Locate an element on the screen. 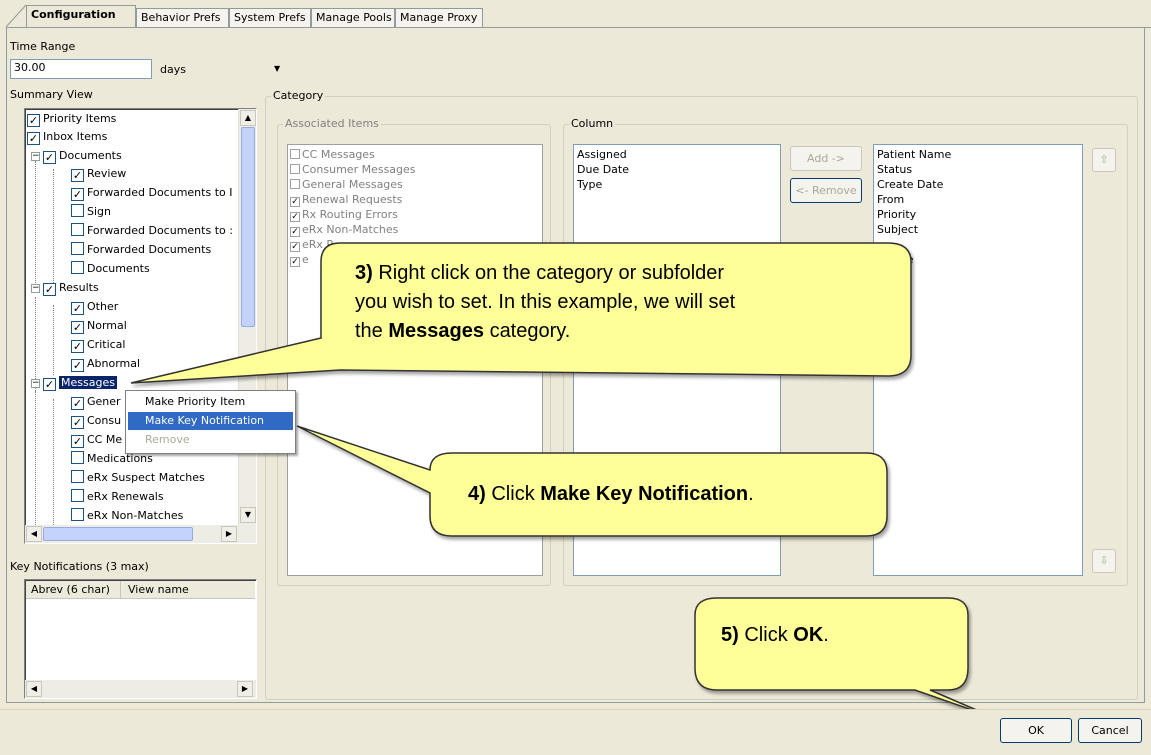 The image size is (1151, 755). tree-item-documents: − ✓ Documents is located at coordinates (76, 156).